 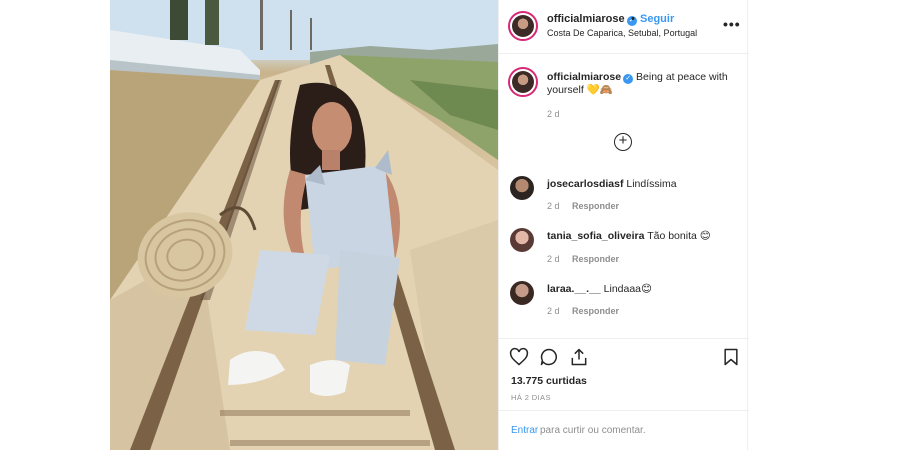 I want to click on comment-text: Lindíssima, so click(x=651, y=184).